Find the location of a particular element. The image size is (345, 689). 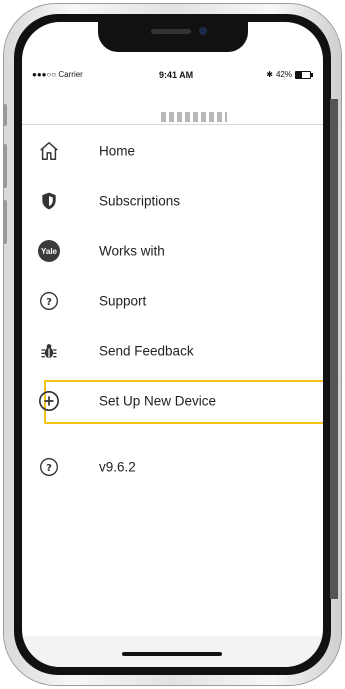

shield-icon is located at coordinates (49, 201).